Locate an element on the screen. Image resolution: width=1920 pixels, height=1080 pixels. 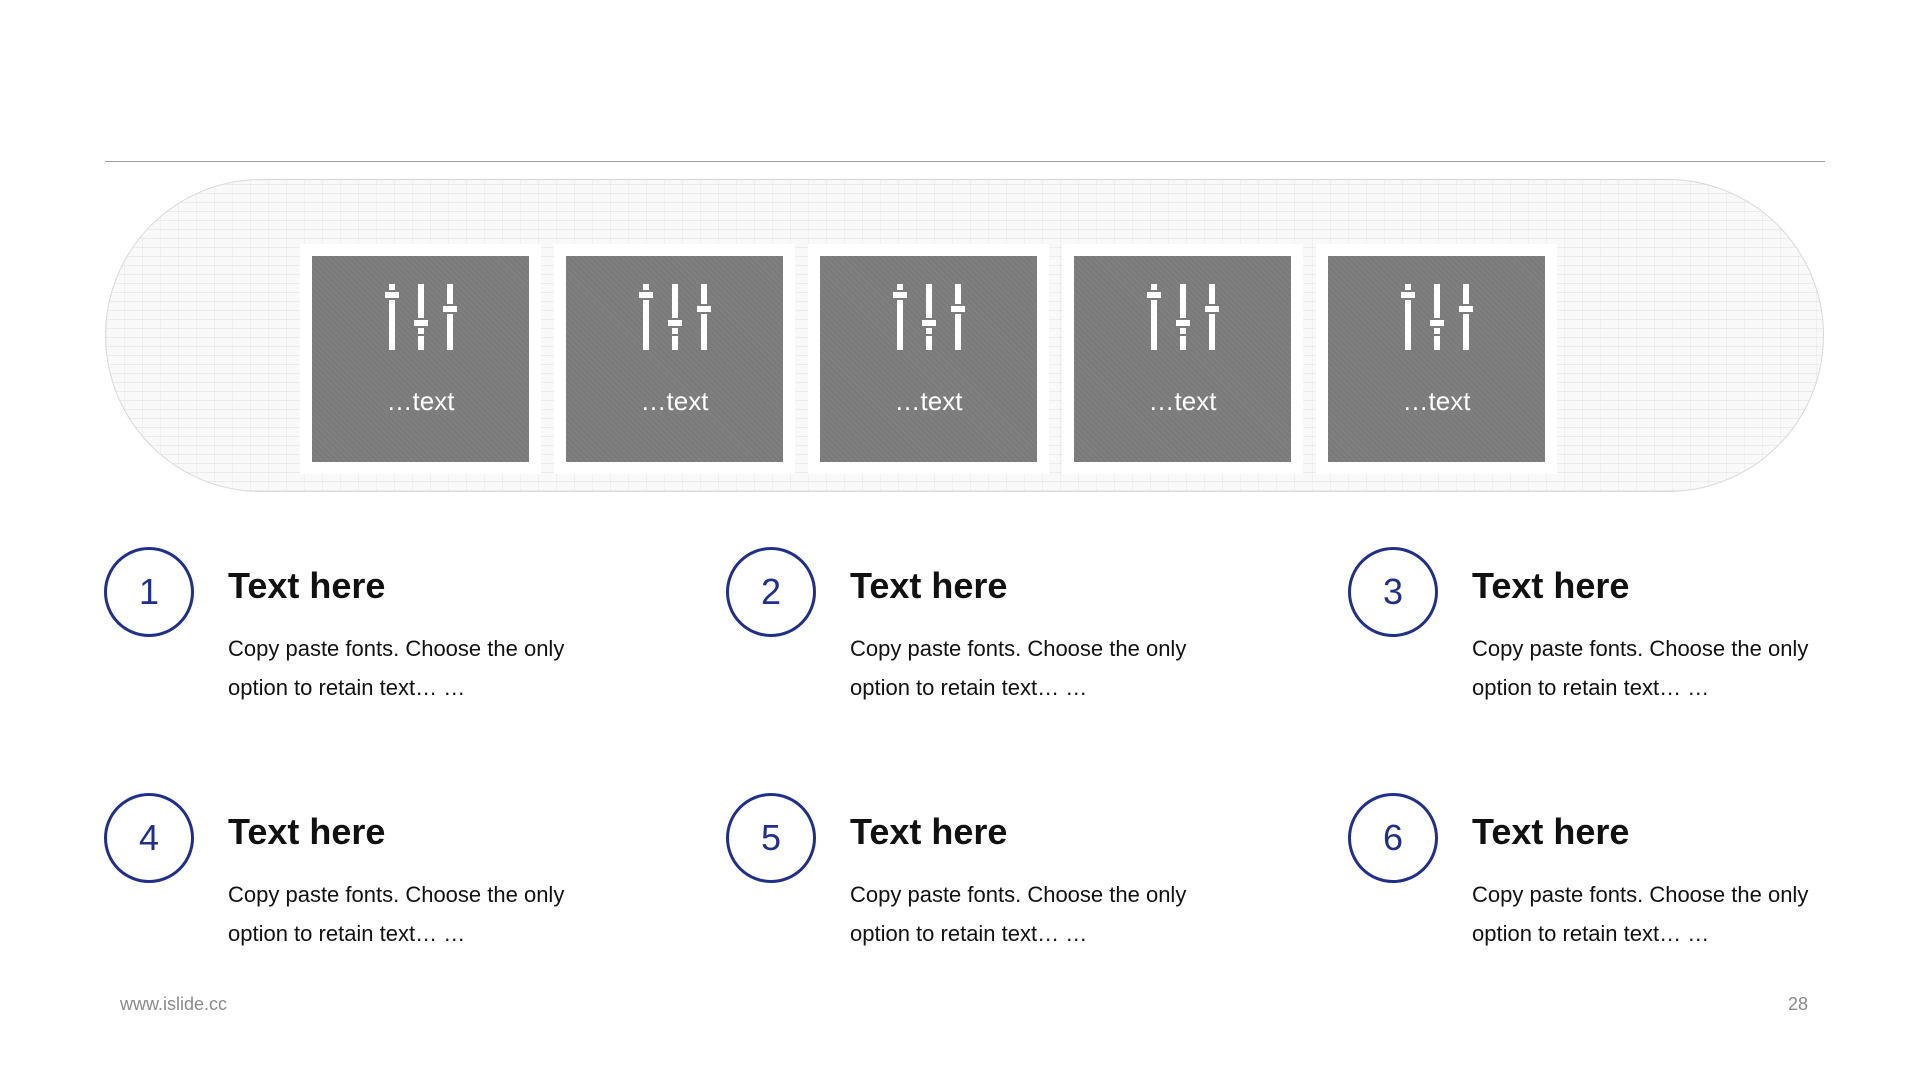
number-circle: 5 is located at coordinates (771, 838).